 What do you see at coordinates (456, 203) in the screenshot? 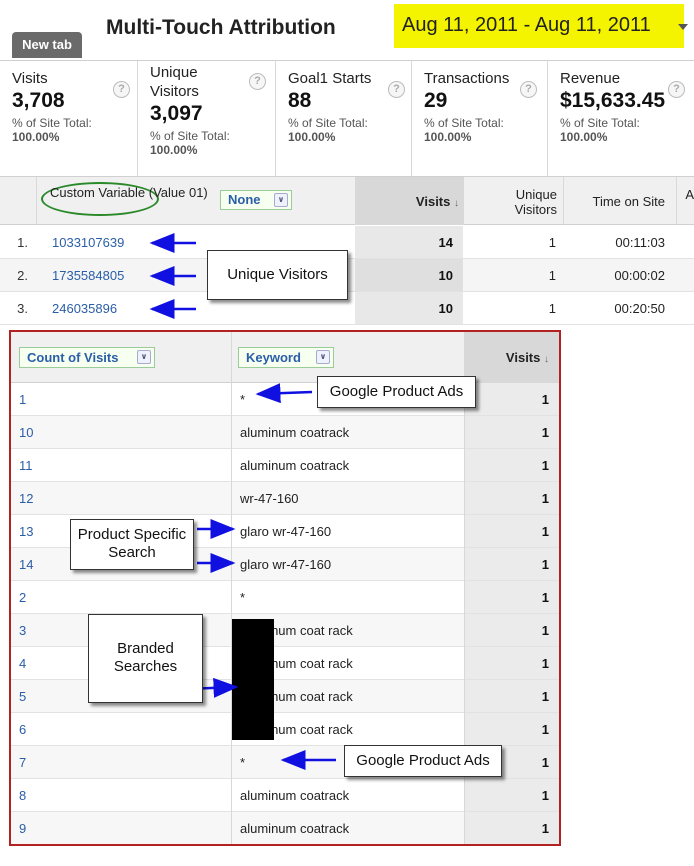
I see `sort-down-icon: ↓` at bounding box center [456, 203].